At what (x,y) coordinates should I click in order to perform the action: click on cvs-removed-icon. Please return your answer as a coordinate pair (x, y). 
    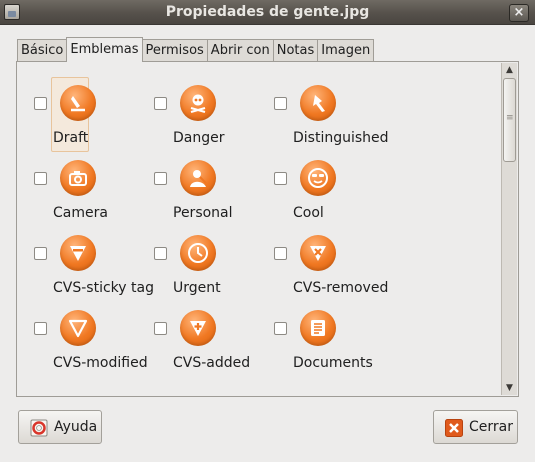
    Looking at the image, I should click on (318, 253).